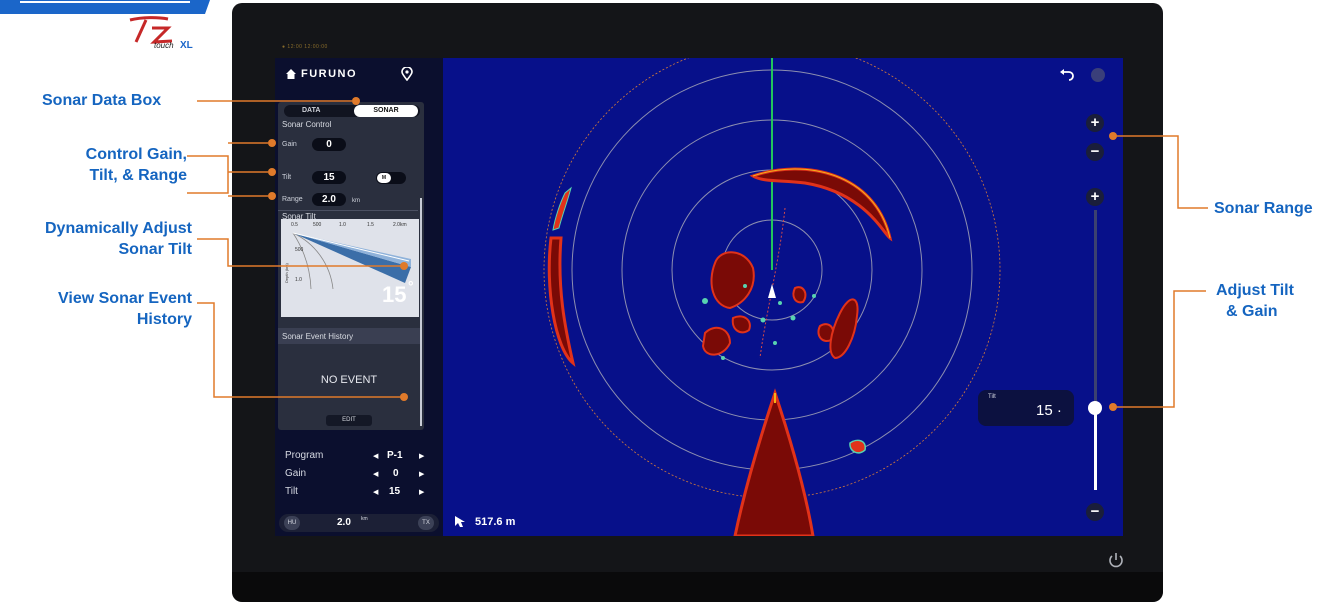  What do you see at coordinates (136, 154) in the screenshot?
I see `callout-control-line-1: Control Gain,` at bounding box center [136, 154].